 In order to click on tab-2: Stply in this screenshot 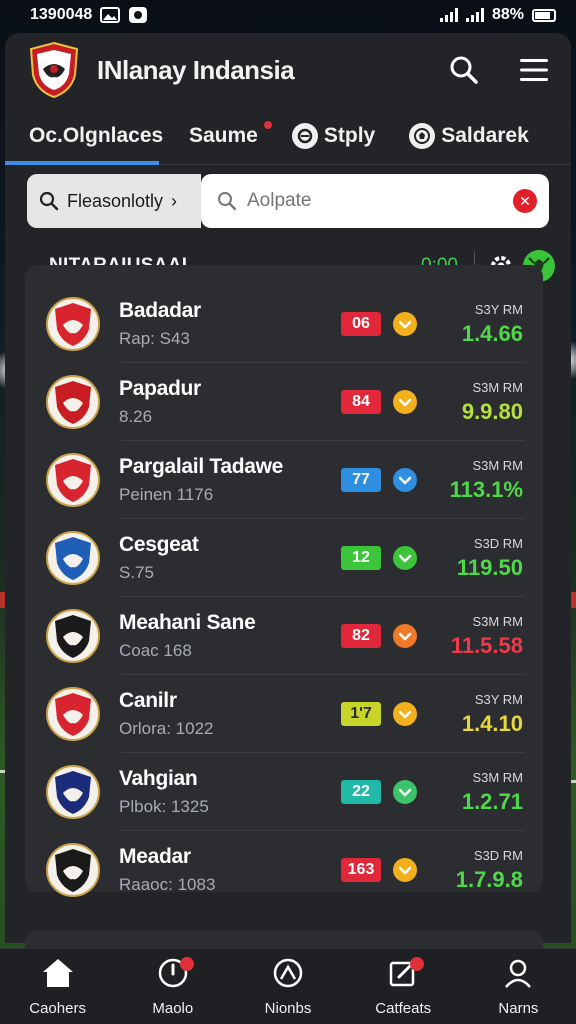, I will do `click(333, 135)`.